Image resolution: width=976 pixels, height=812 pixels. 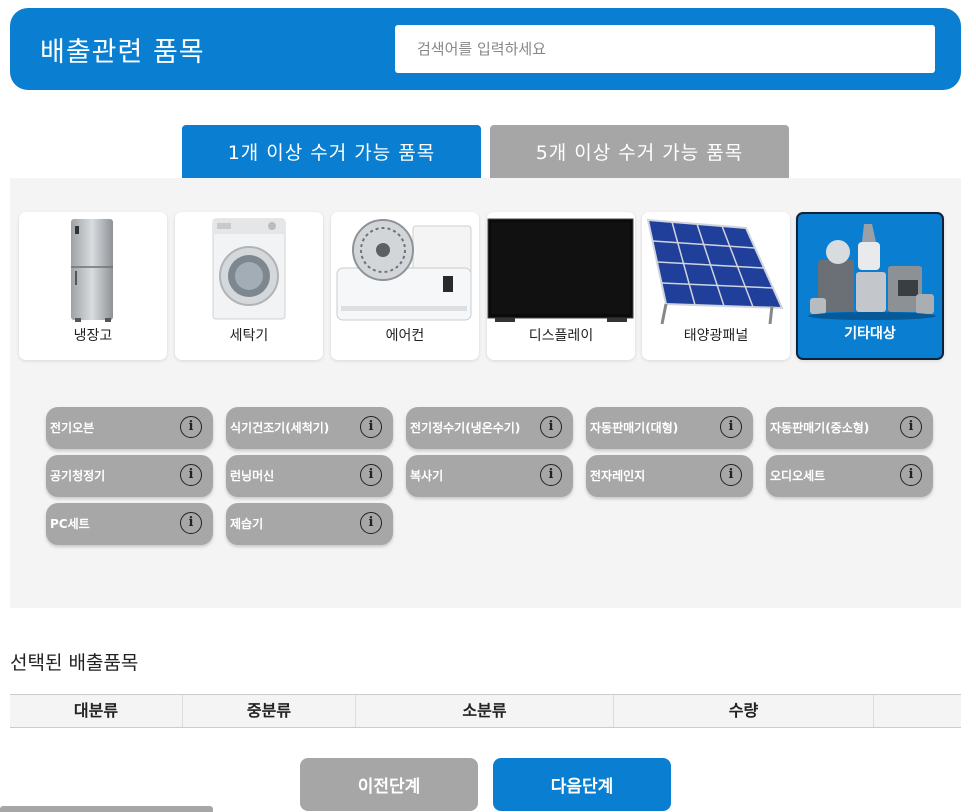 I want to click on misc-appliances-icon, so click(x=872, y=272).